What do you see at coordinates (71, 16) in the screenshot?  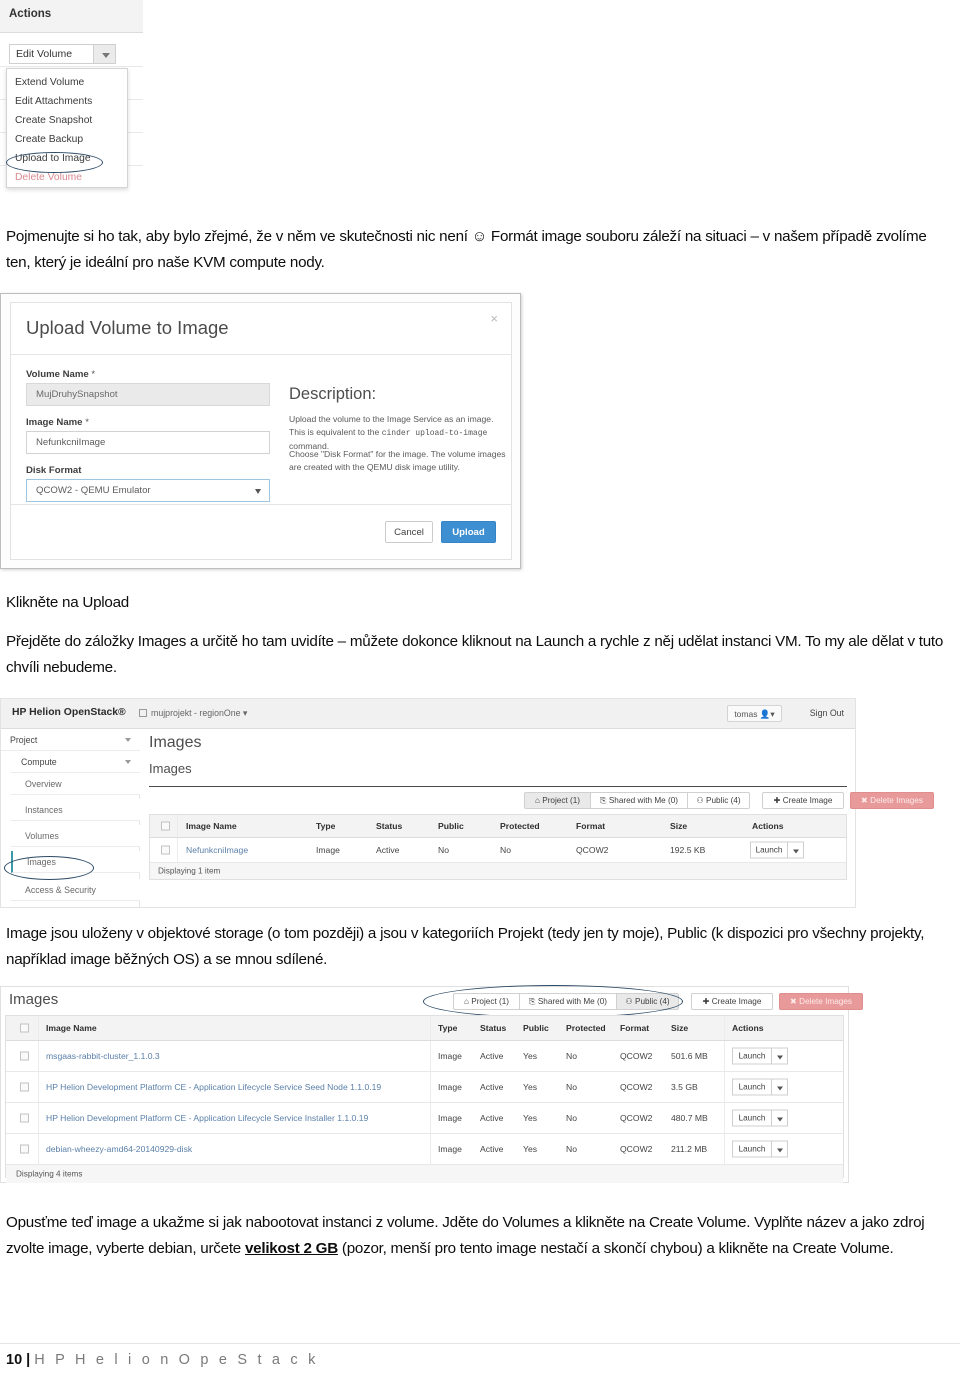 I see `actions-panel-header: Actions` at bounding box center [71, 16].